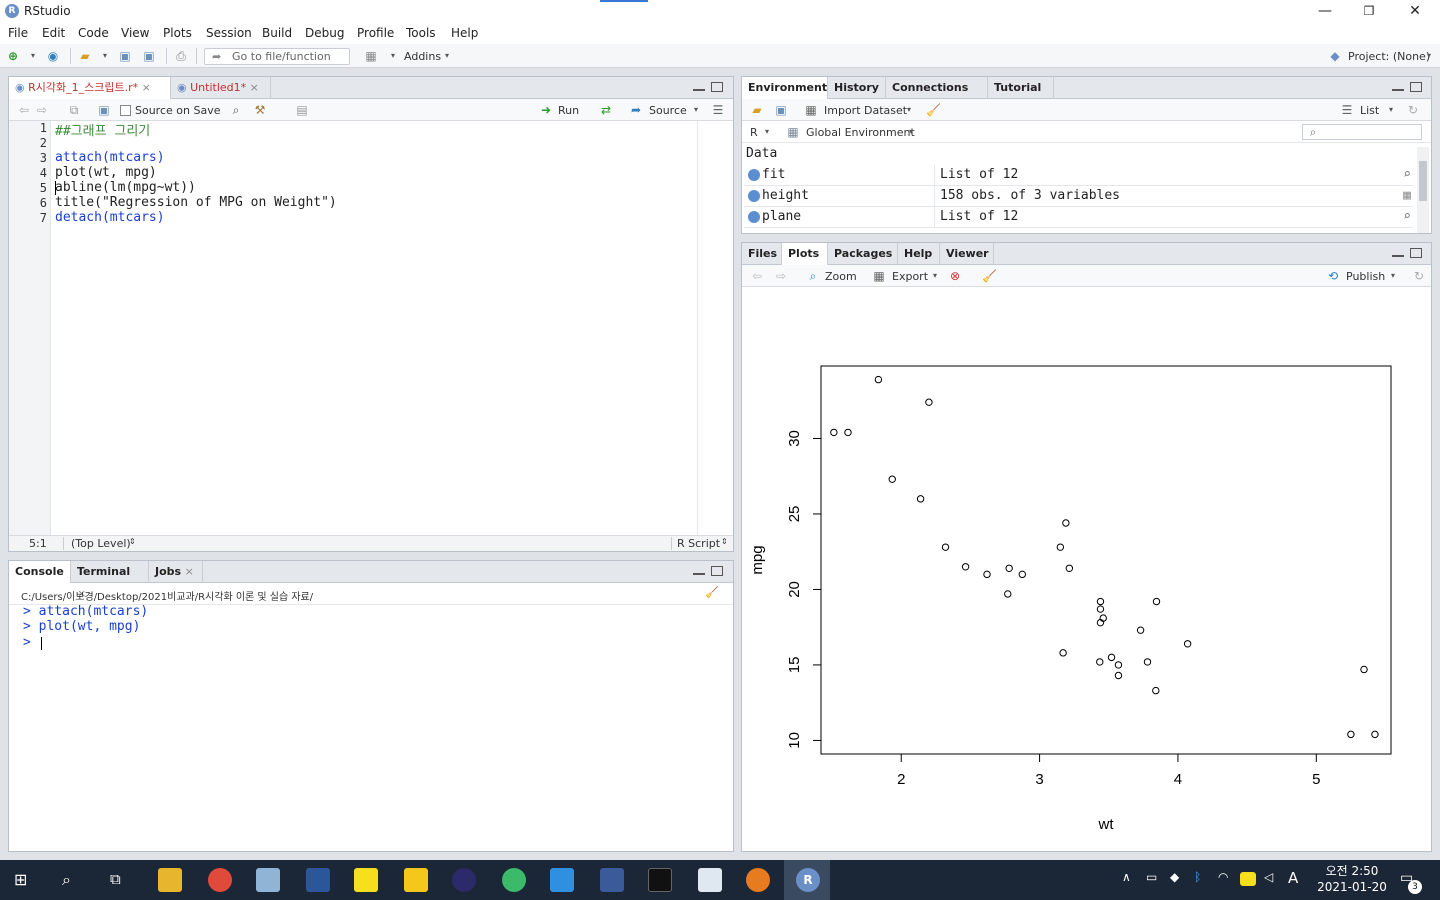  I want to click on view-mode-selector: List, so click(1369, 110).